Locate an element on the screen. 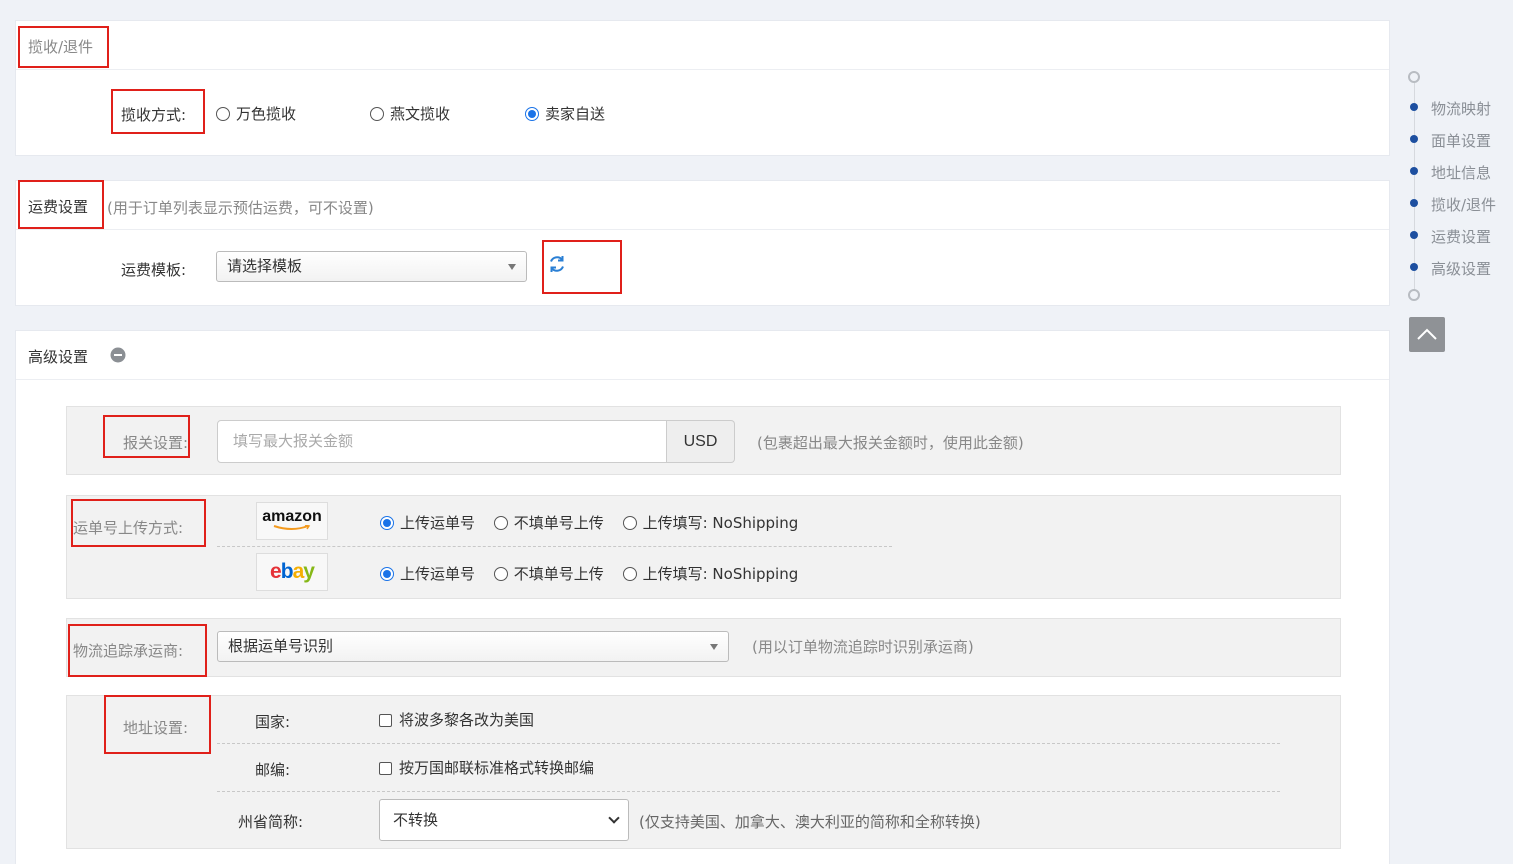 The height and width of the screenshot is (864, 1513). nav-end-ring is located at coordinates (1414, 295).